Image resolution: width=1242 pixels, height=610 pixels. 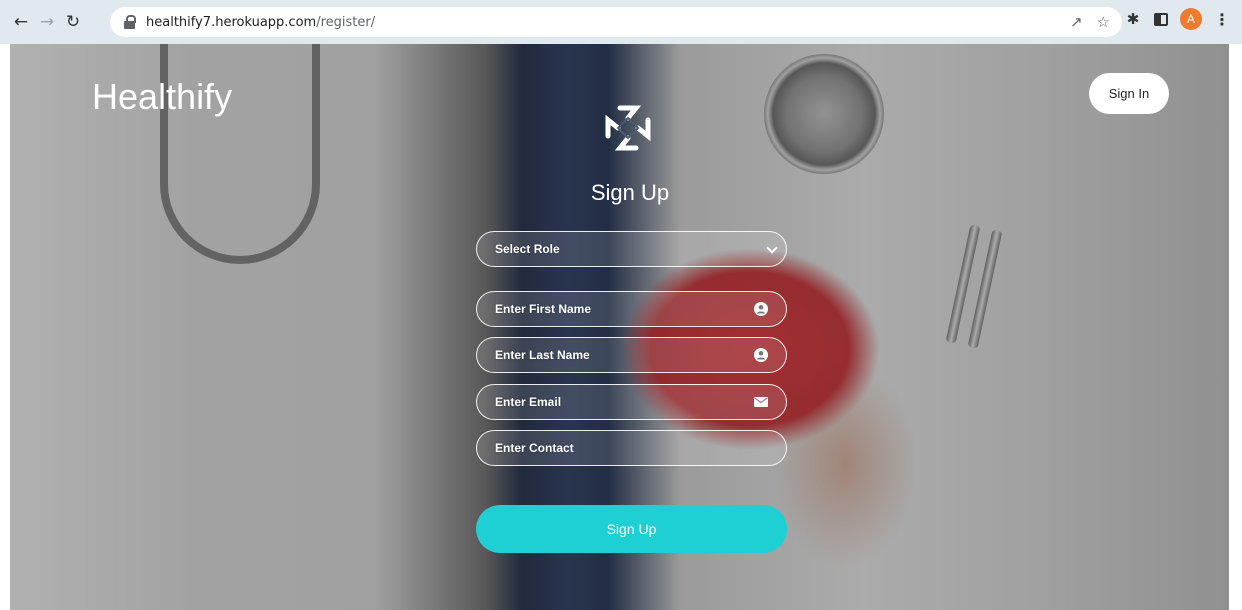 I want to click on first-name-input: Enter First Name, so click(x=631, y=309).